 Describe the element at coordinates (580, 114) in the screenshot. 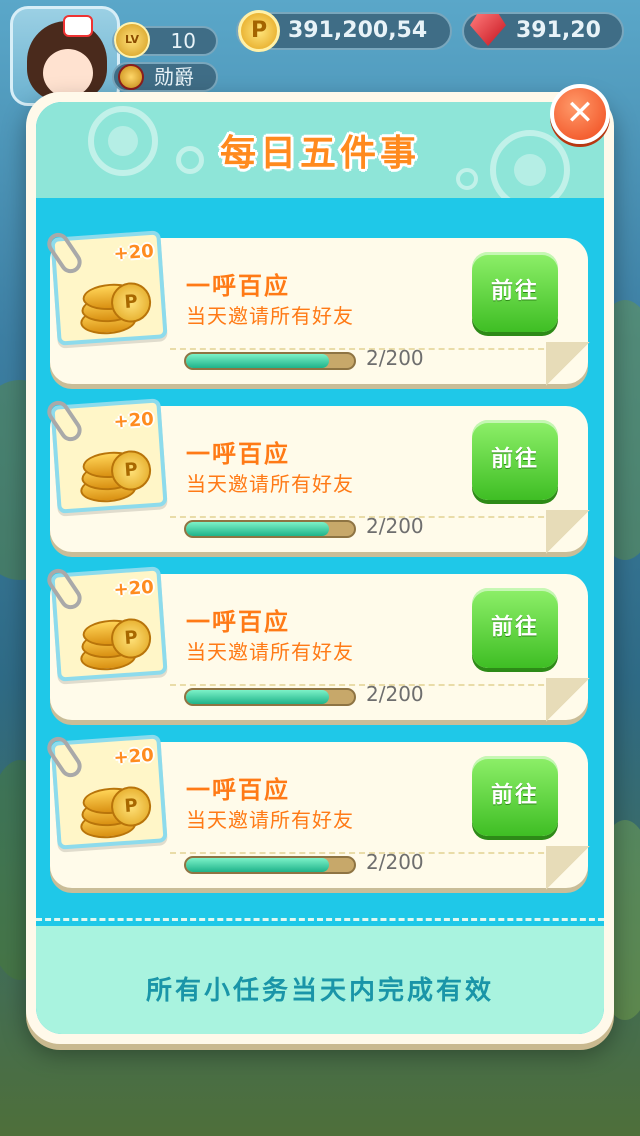

I see `close-button: ✕` at that location.